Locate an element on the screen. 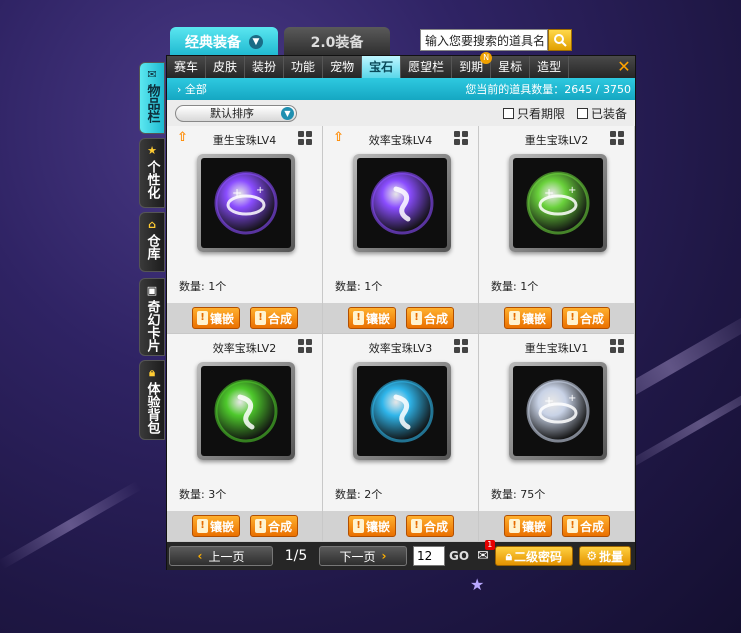 The height and width of the screenshot is (633, 741). item-quantity: 数量: 3个 is located at coordinates (203, 494).